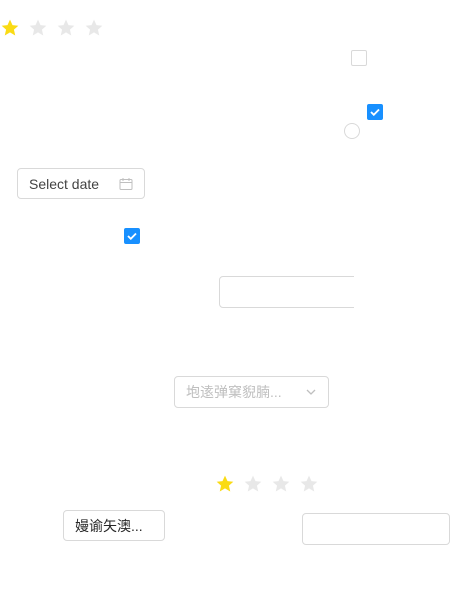 The width and height of the screenshot is (462, 604). Describe the element at coordinates (311, 392) in the screenshot. I see `chevron-down-icon` at that location.